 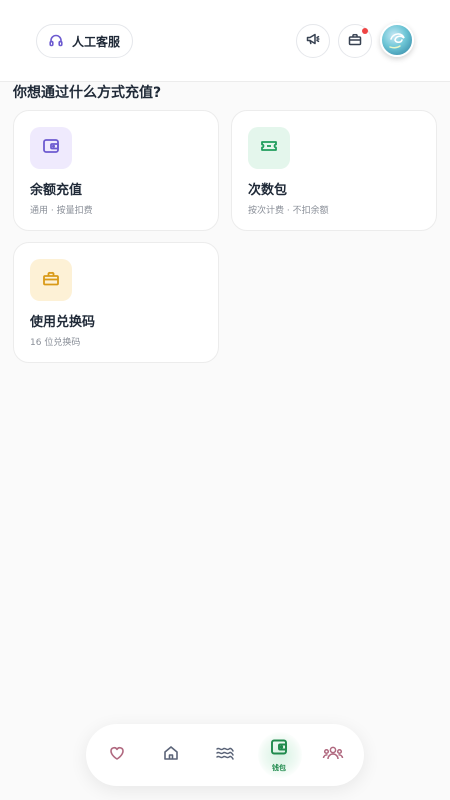 I want to click on waves-icon, so click(x=225, y=755).